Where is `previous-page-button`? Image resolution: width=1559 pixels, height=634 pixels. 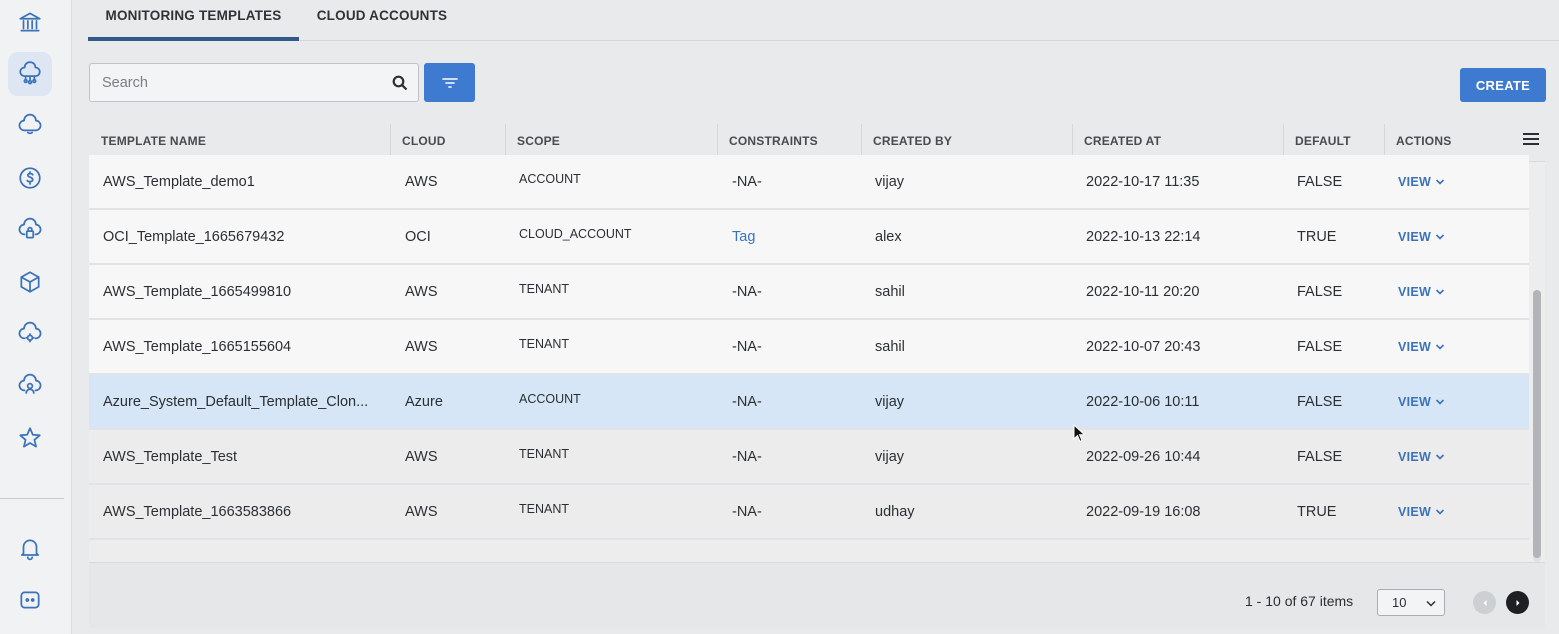
previous-page-button is located at coordinates (1484, 602).